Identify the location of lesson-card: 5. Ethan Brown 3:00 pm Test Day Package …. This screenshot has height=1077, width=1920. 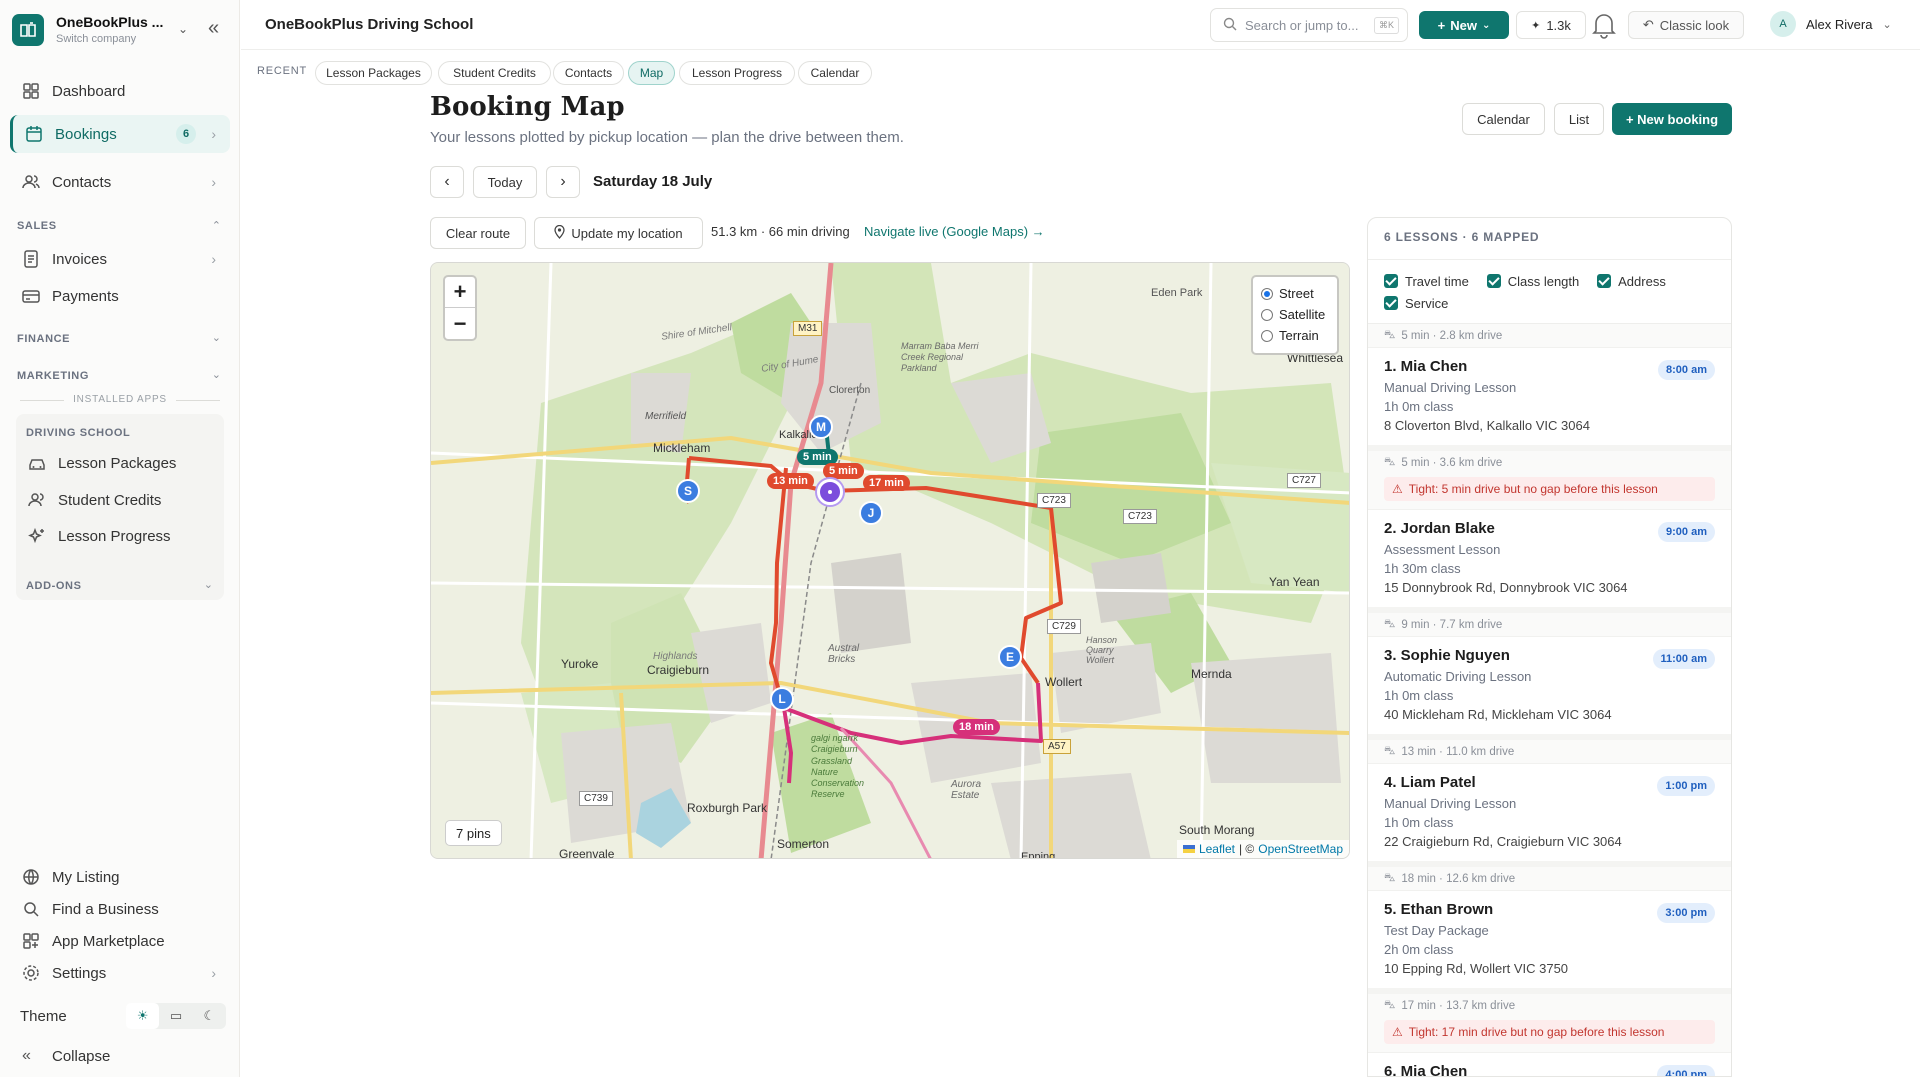
(1549, 942).